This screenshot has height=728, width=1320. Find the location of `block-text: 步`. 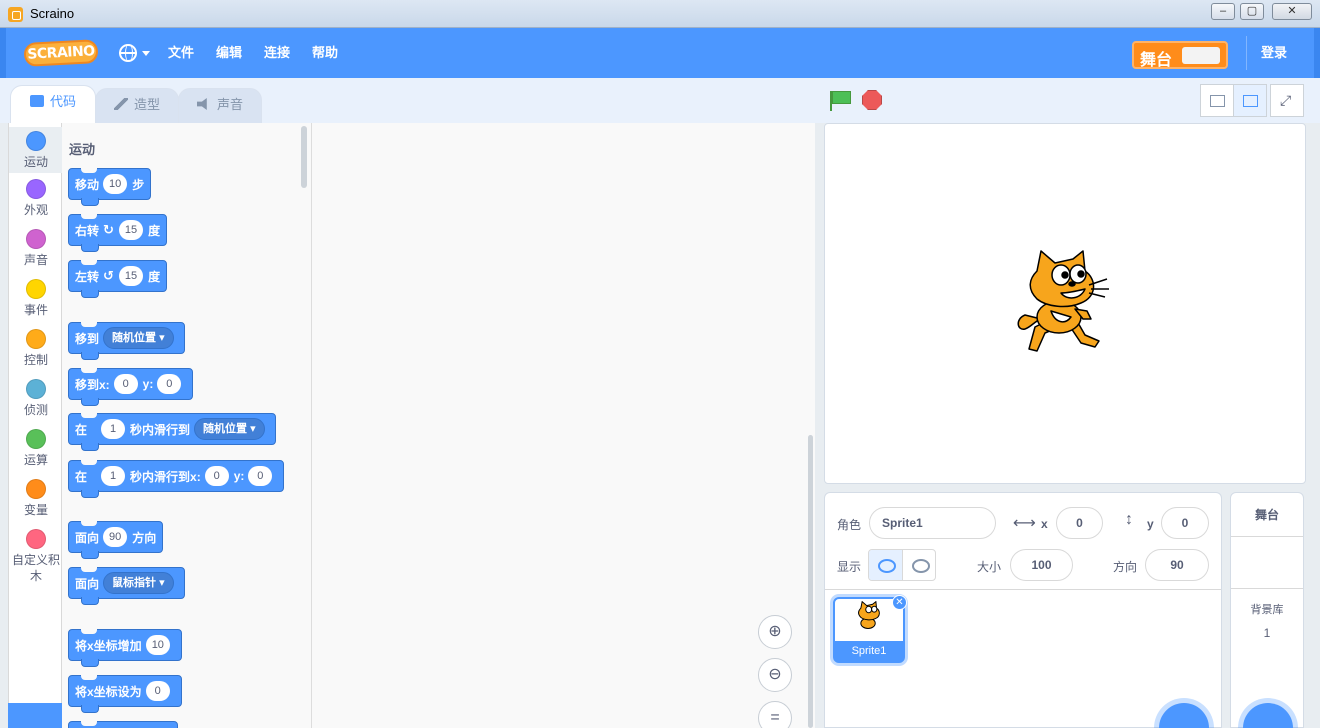

block-text: 步 is located at coordinates (138, 184).